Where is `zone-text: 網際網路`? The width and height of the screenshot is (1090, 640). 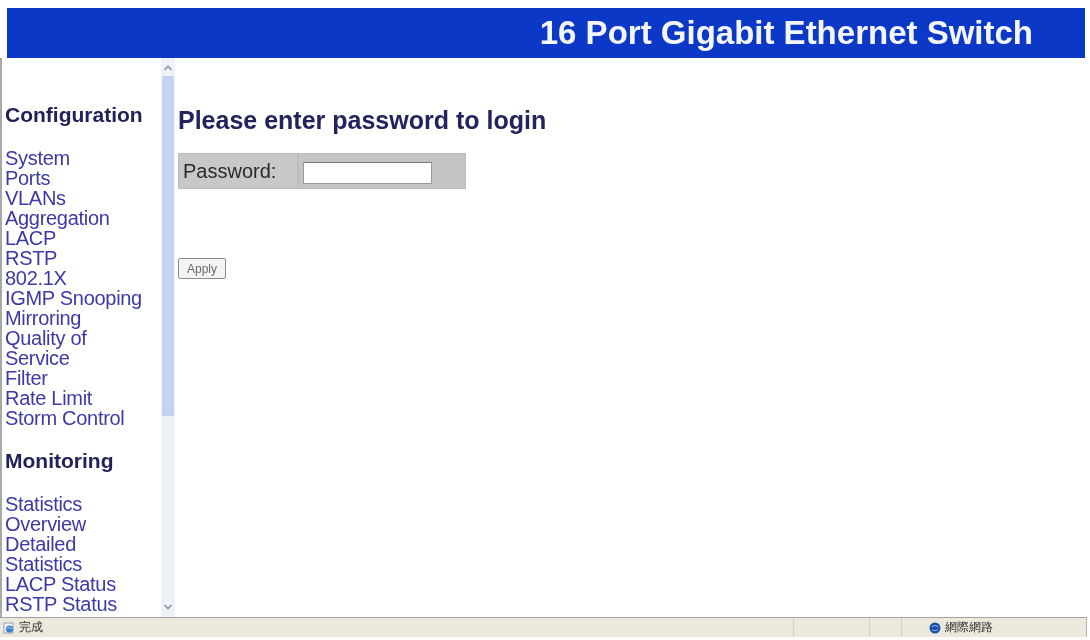 zone-text: 網際網路 is located at coordinates (969, 627).